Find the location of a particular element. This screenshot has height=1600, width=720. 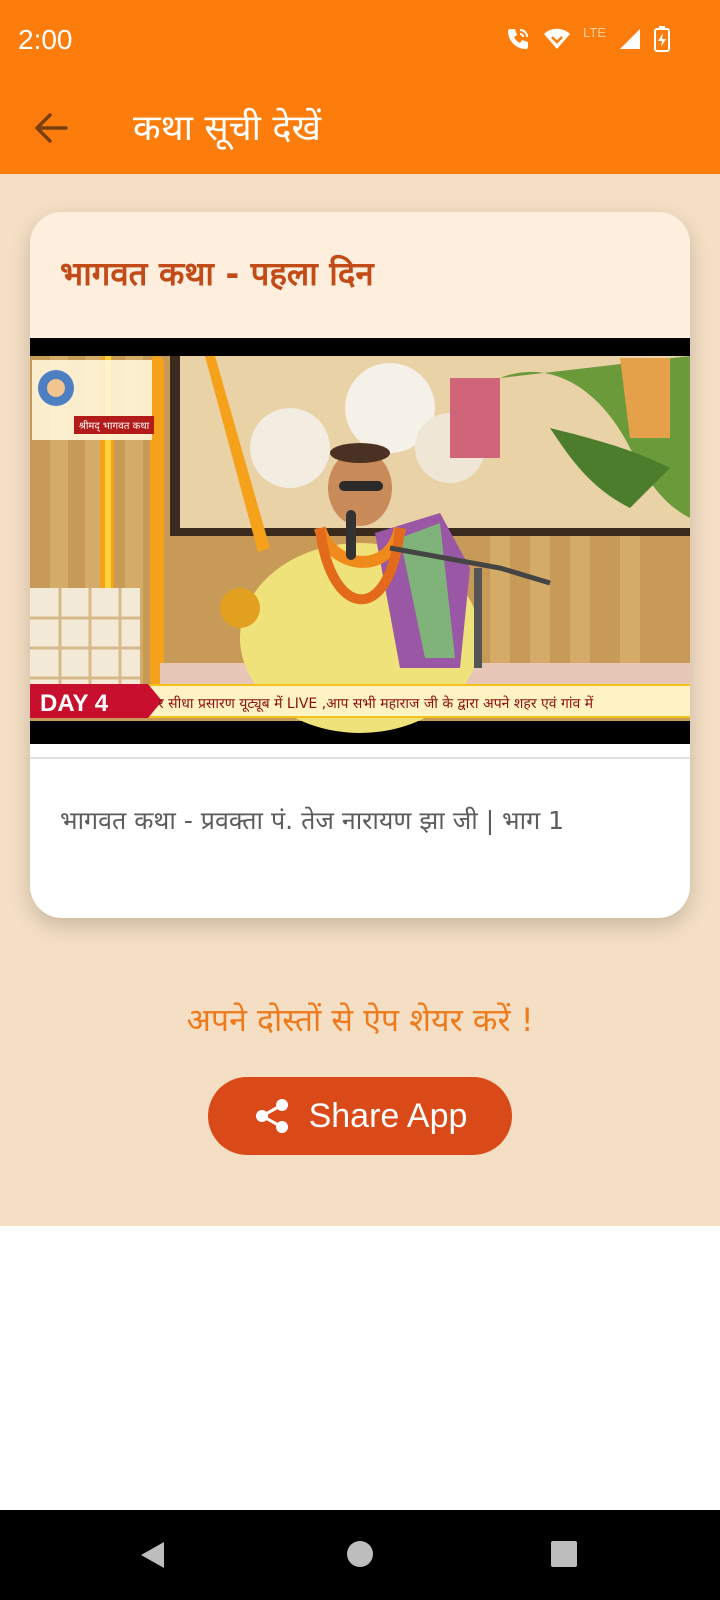

signal-icon is located at coordinates (630, 39).